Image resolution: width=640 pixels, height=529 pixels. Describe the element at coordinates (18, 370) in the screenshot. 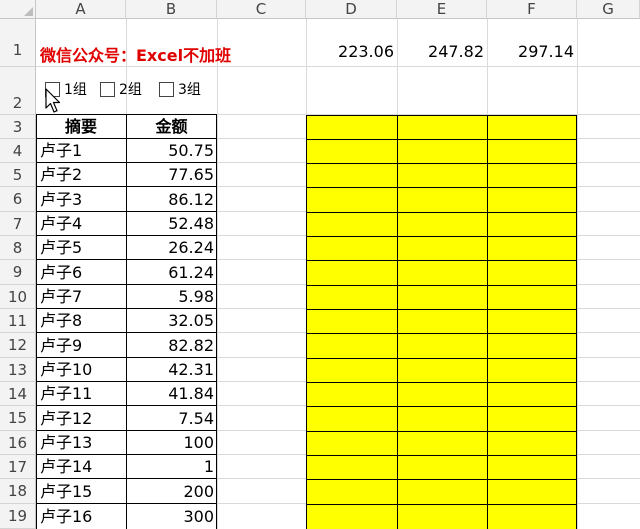

I see `row-header-13: 13` at that location.